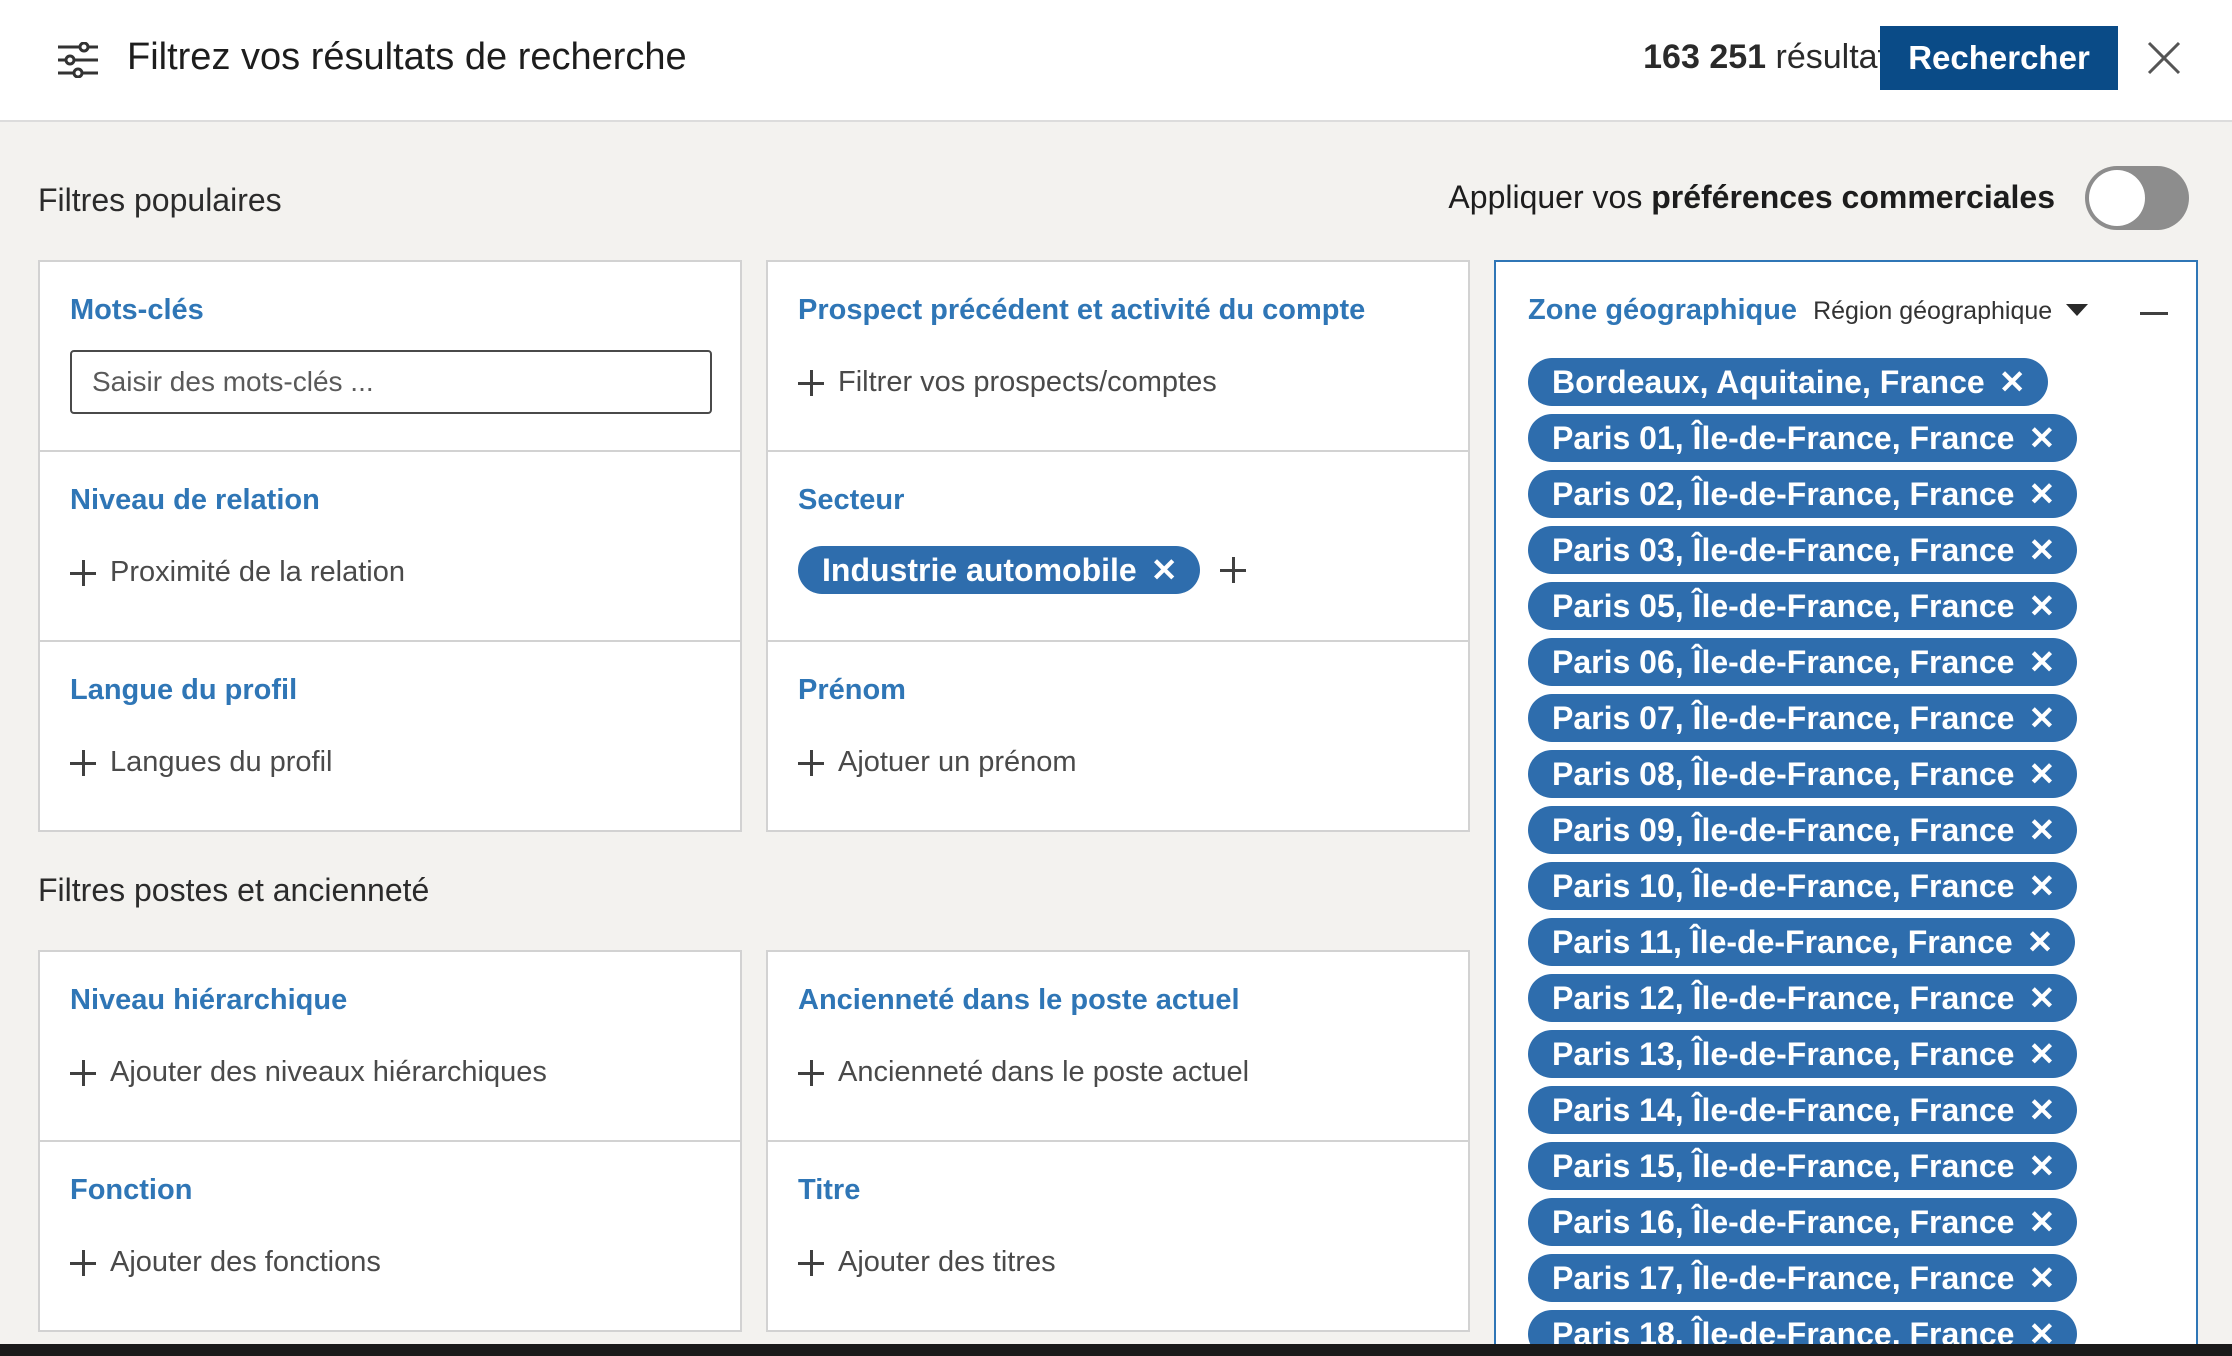 Image resolution: width=2232 pixels, height=1356 pixels. What do you see at coordinates (937, 762) in the screenshot?
I see `add-firstname-button: Ajotuer un prénom` at bounding box center [937, 762].